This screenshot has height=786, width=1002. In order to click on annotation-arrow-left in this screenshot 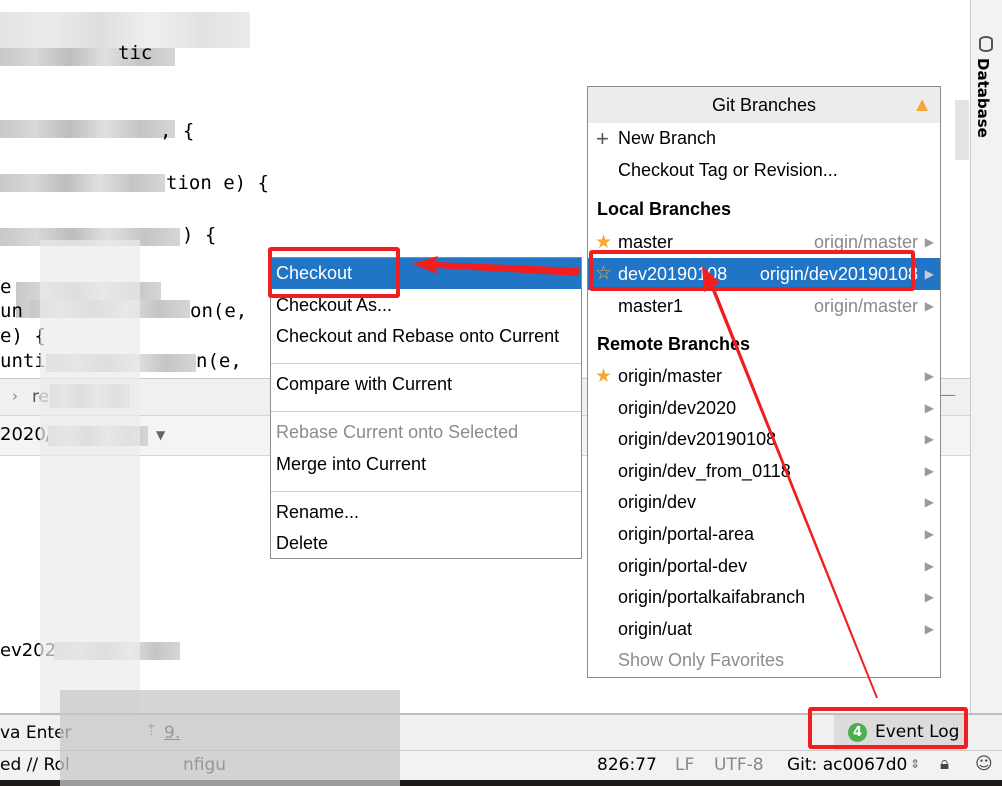, I will do `click(496, 266)`.